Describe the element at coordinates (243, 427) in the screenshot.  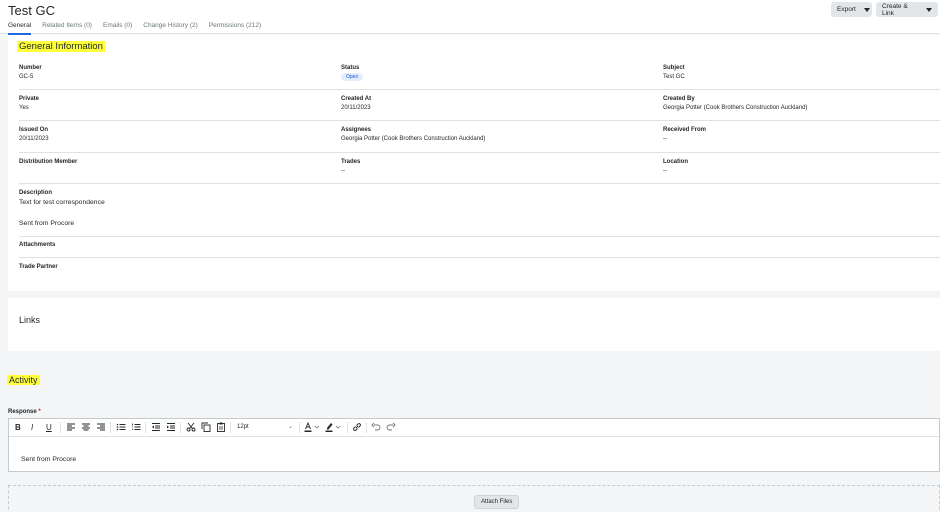
I see `font-size-value: 12pt` at that location.